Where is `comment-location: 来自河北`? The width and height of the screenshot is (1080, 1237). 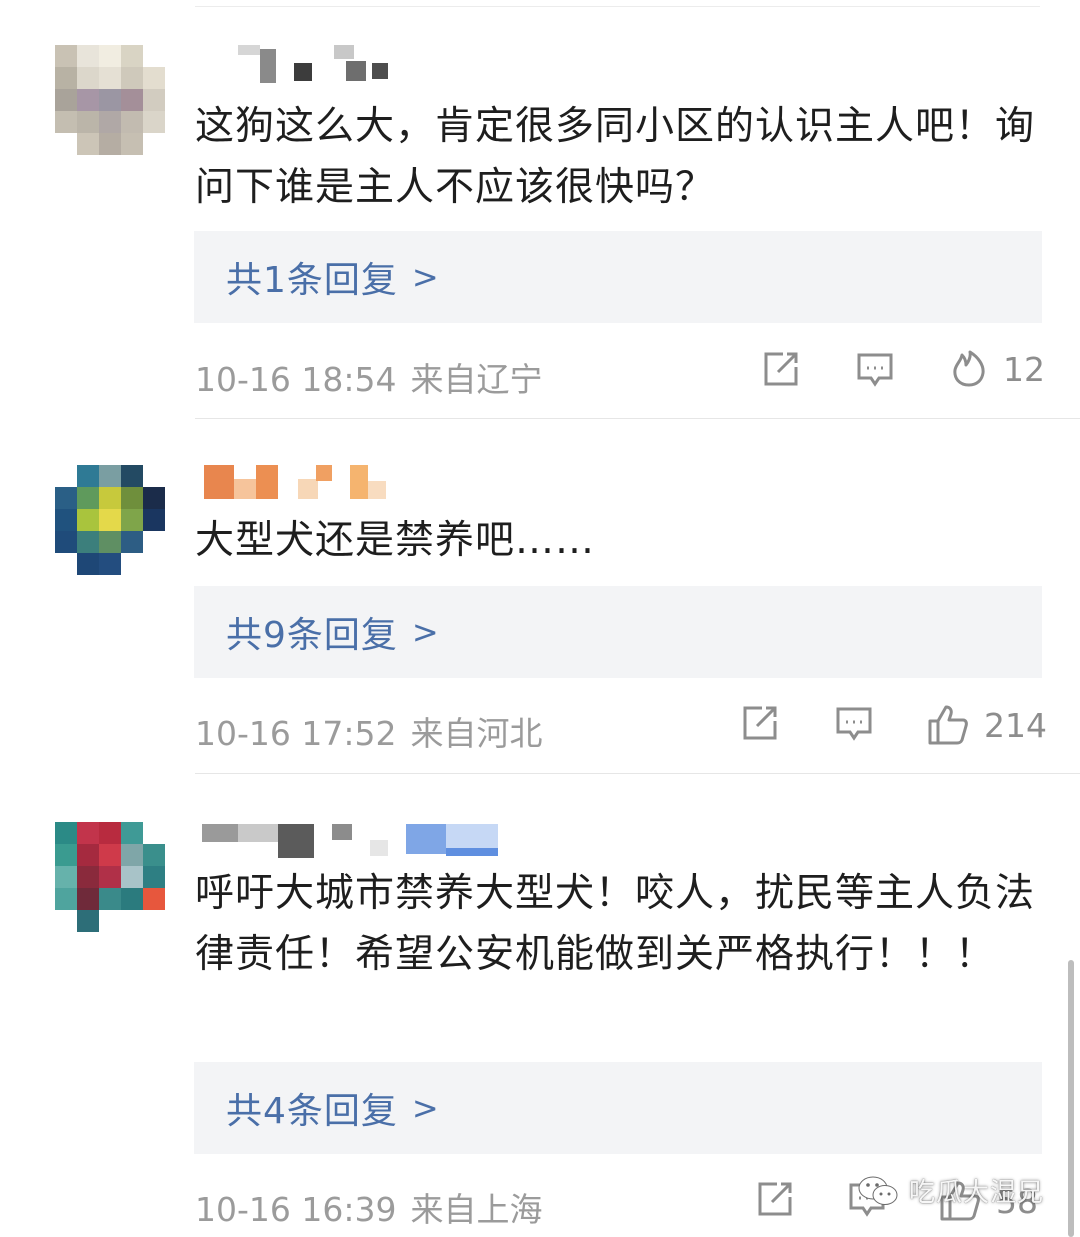 comment-location: 来自河北 is located at coordinates (476, 733).